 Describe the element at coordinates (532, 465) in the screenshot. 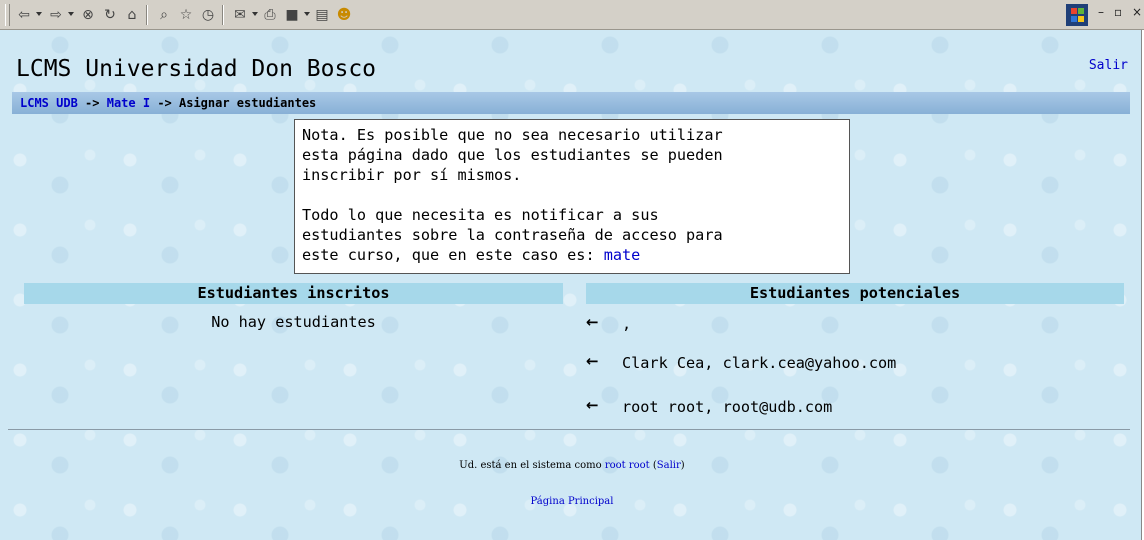

I see `login-info-text: Ud. está en el sistema como` at that location.